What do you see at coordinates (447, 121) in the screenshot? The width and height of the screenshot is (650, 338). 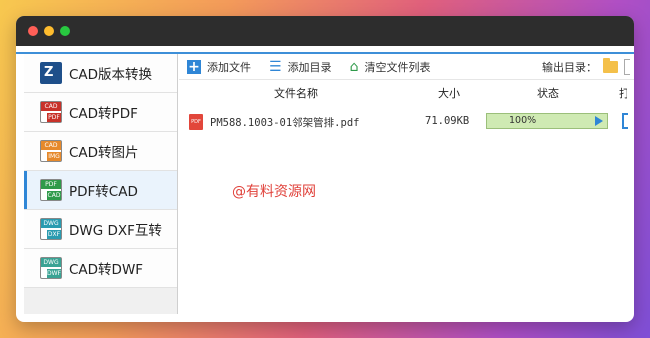 I see `file-size: 71.09KB` at bounding box center [447, 121].